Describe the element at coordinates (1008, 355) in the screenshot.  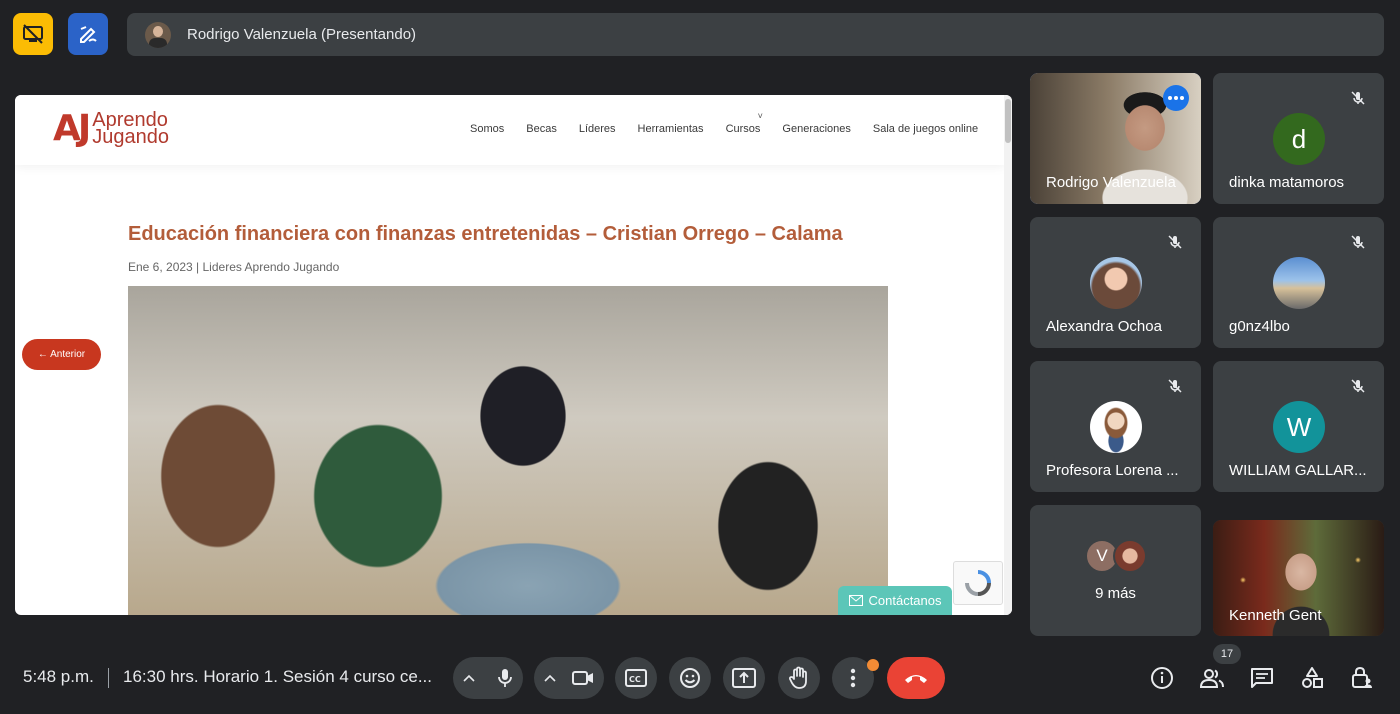
I see `scrollbar` at that location.